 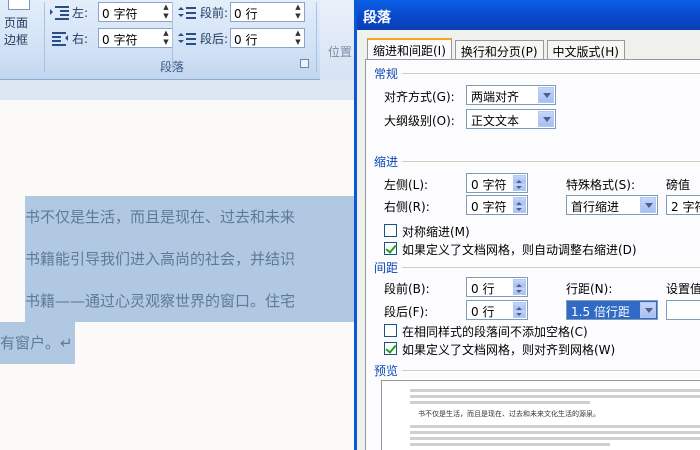 I want to click on space-after-spinner: 0 行 ▲ ▼, so click(x=267, y=38).